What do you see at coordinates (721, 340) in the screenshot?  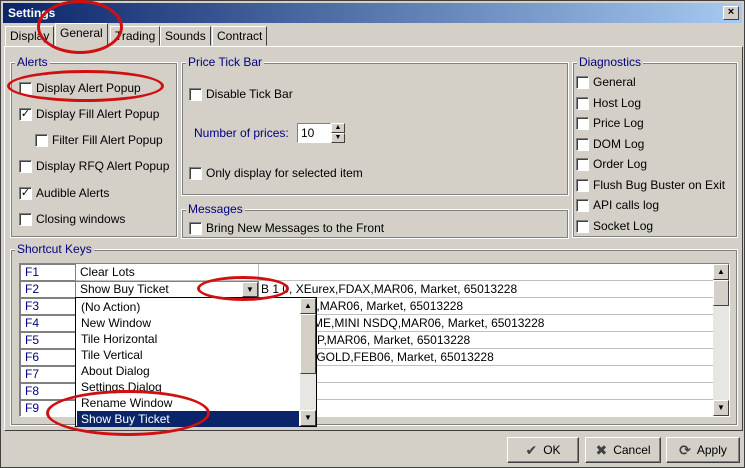 I see `grid-scrollbar: ▲ ▼` at bounding box center [721, 340].